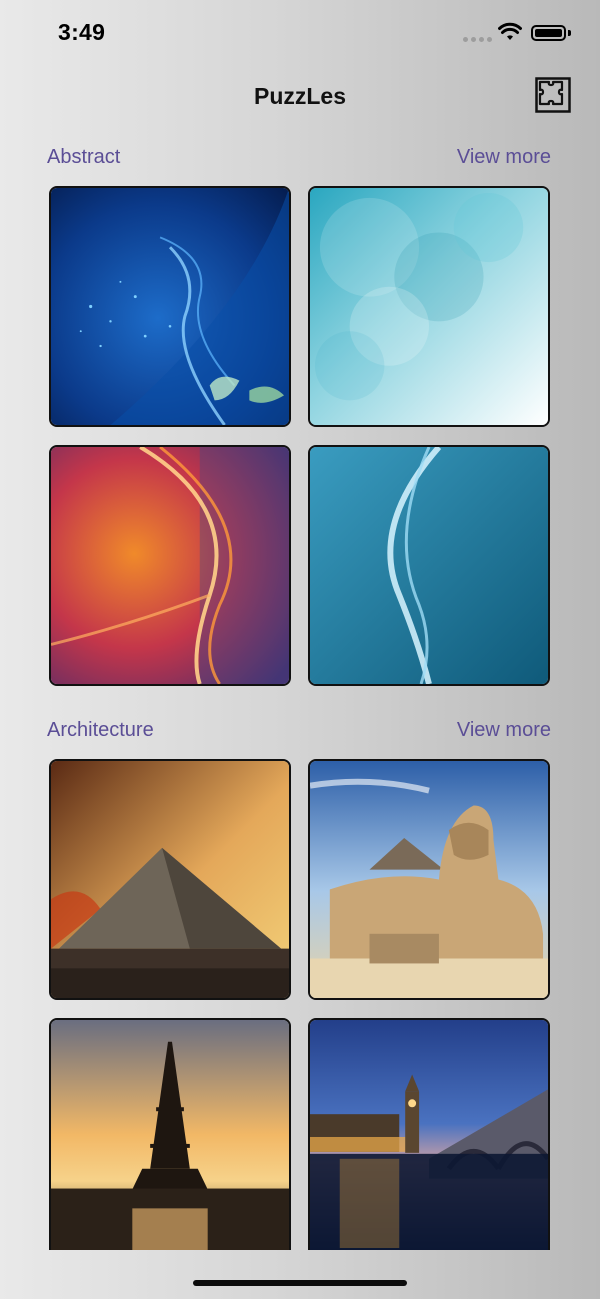 This screenshot has width=600, height=1299. I want to click on puzzle-tile-pyramid-sunset, so click(170, 879).